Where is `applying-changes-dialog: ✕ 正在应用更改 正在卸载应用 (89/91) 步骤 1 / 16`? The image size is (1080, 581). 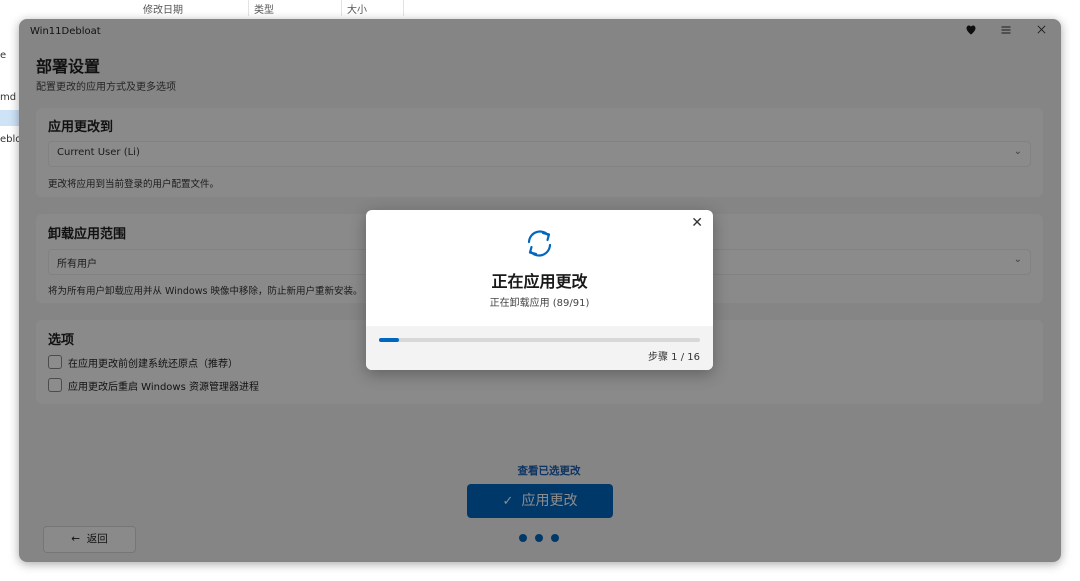
applying-changes-dialog: ✕ 正在应用更改 正在卸载应用 (89/91) 步骤 1 / 16 is located at coordinates (539, 290).